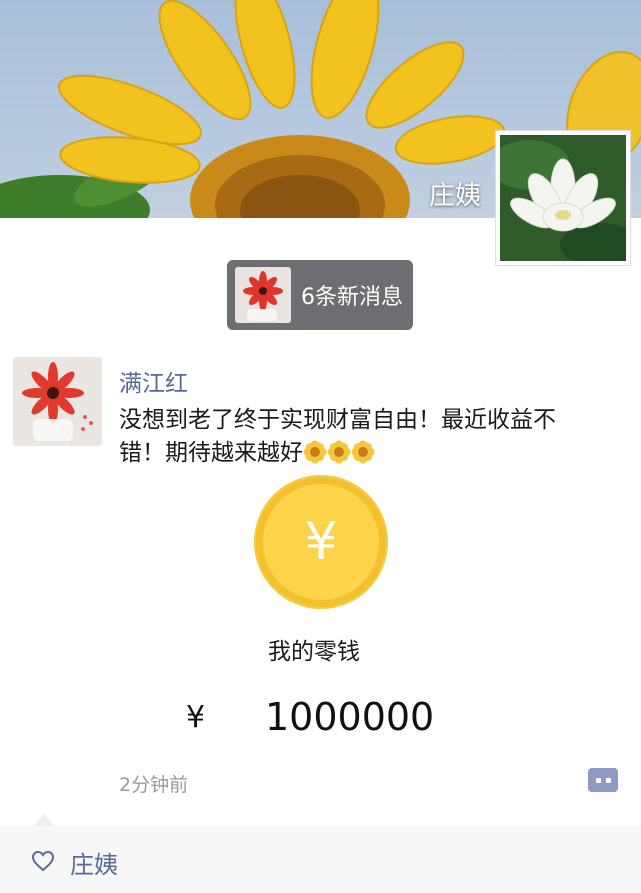 This screenshot has width=641, height=893. I want to click on wallet-label: 我的零钱, so click(314, 652).